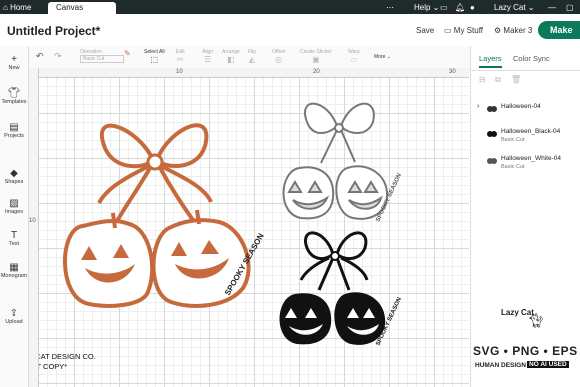  What do you see at coordinates (17, 8) in the screenshot?
I see `home-tab: ⌂ Home` at bounding box center [17, 8].